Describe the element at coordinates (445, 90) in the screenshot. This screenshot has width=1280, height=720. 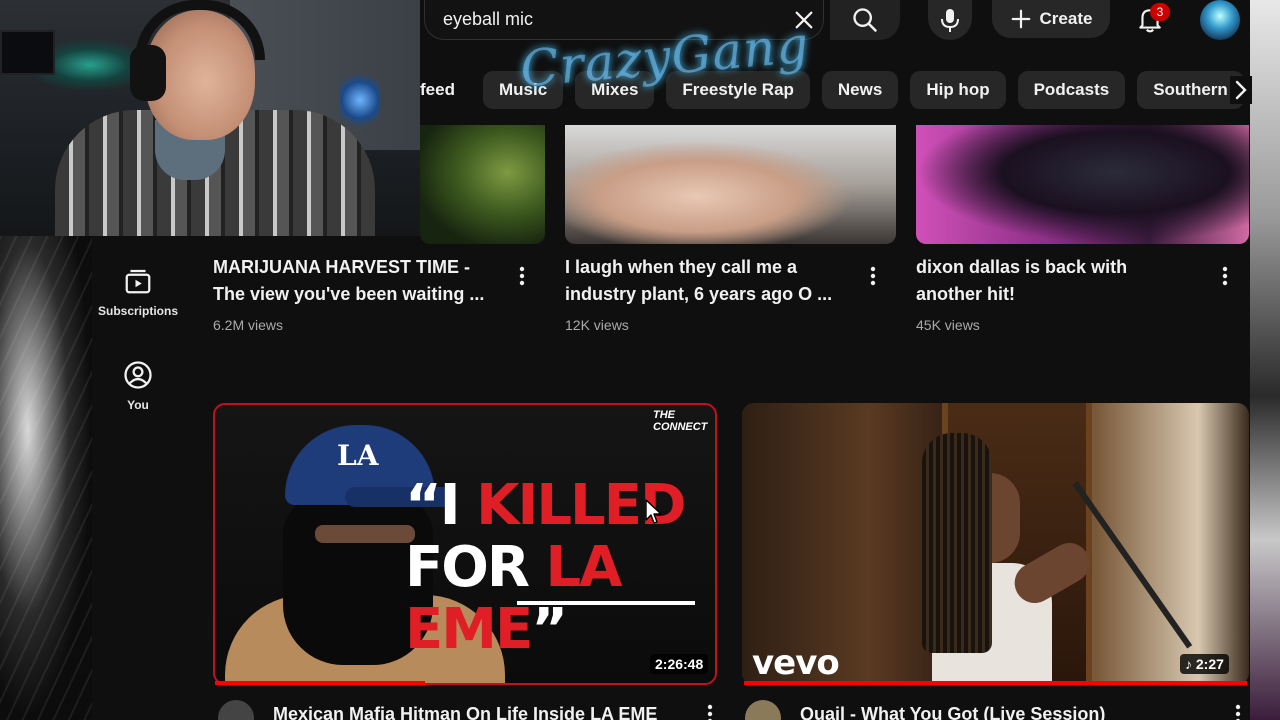
I see `chip-feed: feed` at that location.